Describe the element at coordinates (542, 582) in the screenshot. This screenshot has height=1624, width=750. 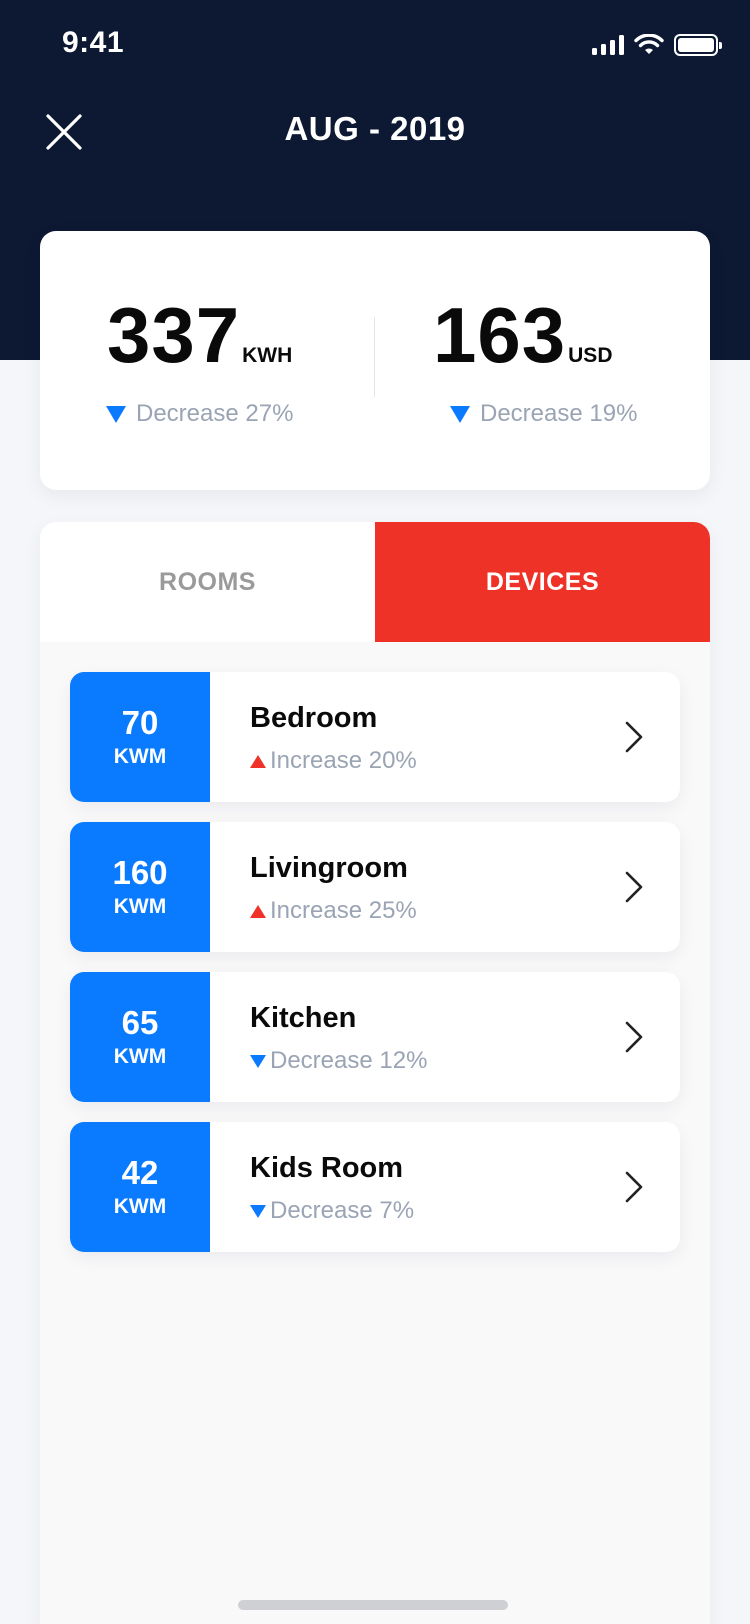
I see `tab-devices: DEVICES` at that location.